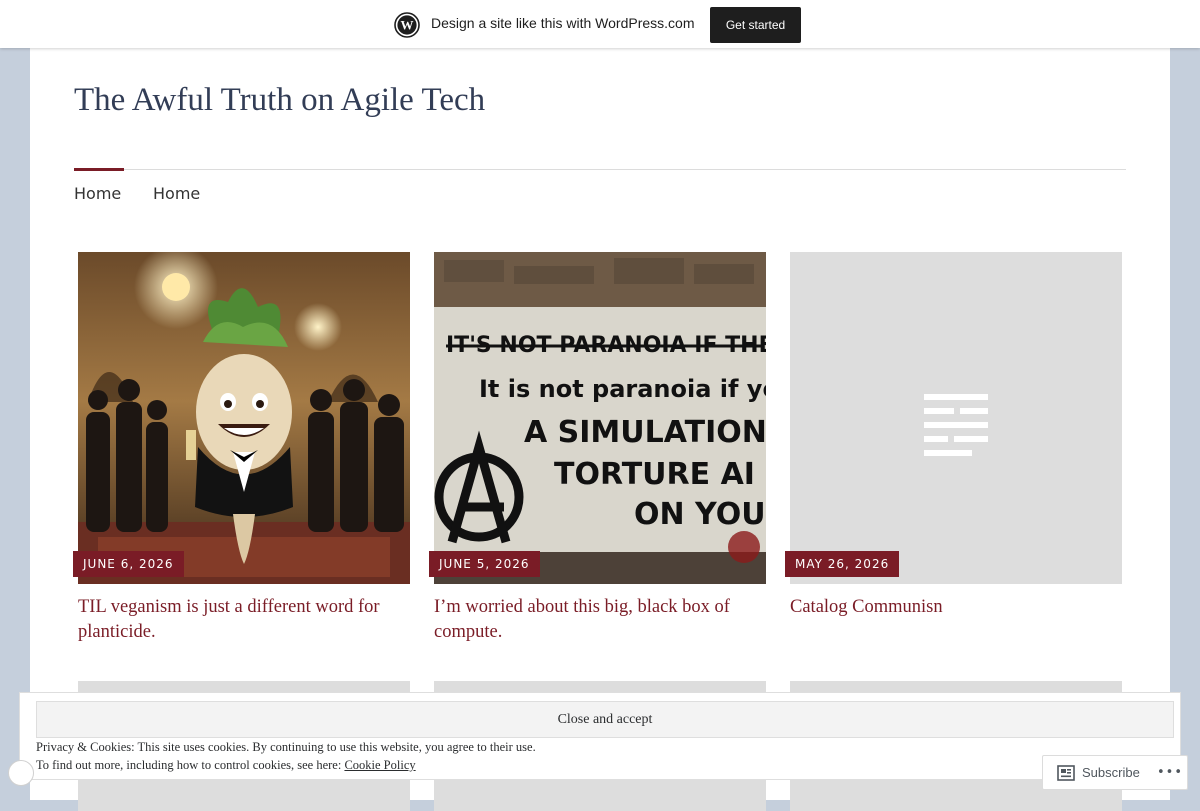 This screenshot has height=811, width=1200. Describe the element at coordinates (1066, 773) in the screenshot. I see `reader-icon` at that location.